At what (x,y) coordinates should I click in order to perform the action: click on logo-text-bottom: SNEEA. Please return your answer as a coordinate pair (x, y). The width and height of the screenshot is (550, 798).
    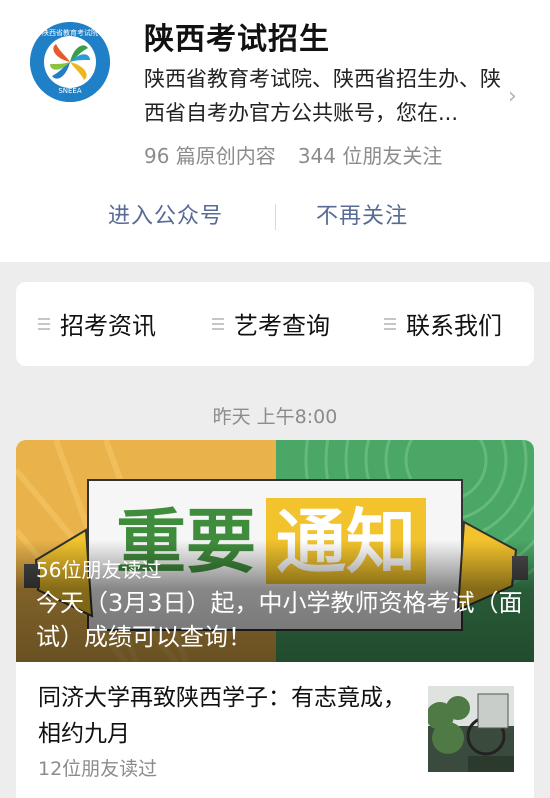
    Looking at the image, I should click on (70, 91).